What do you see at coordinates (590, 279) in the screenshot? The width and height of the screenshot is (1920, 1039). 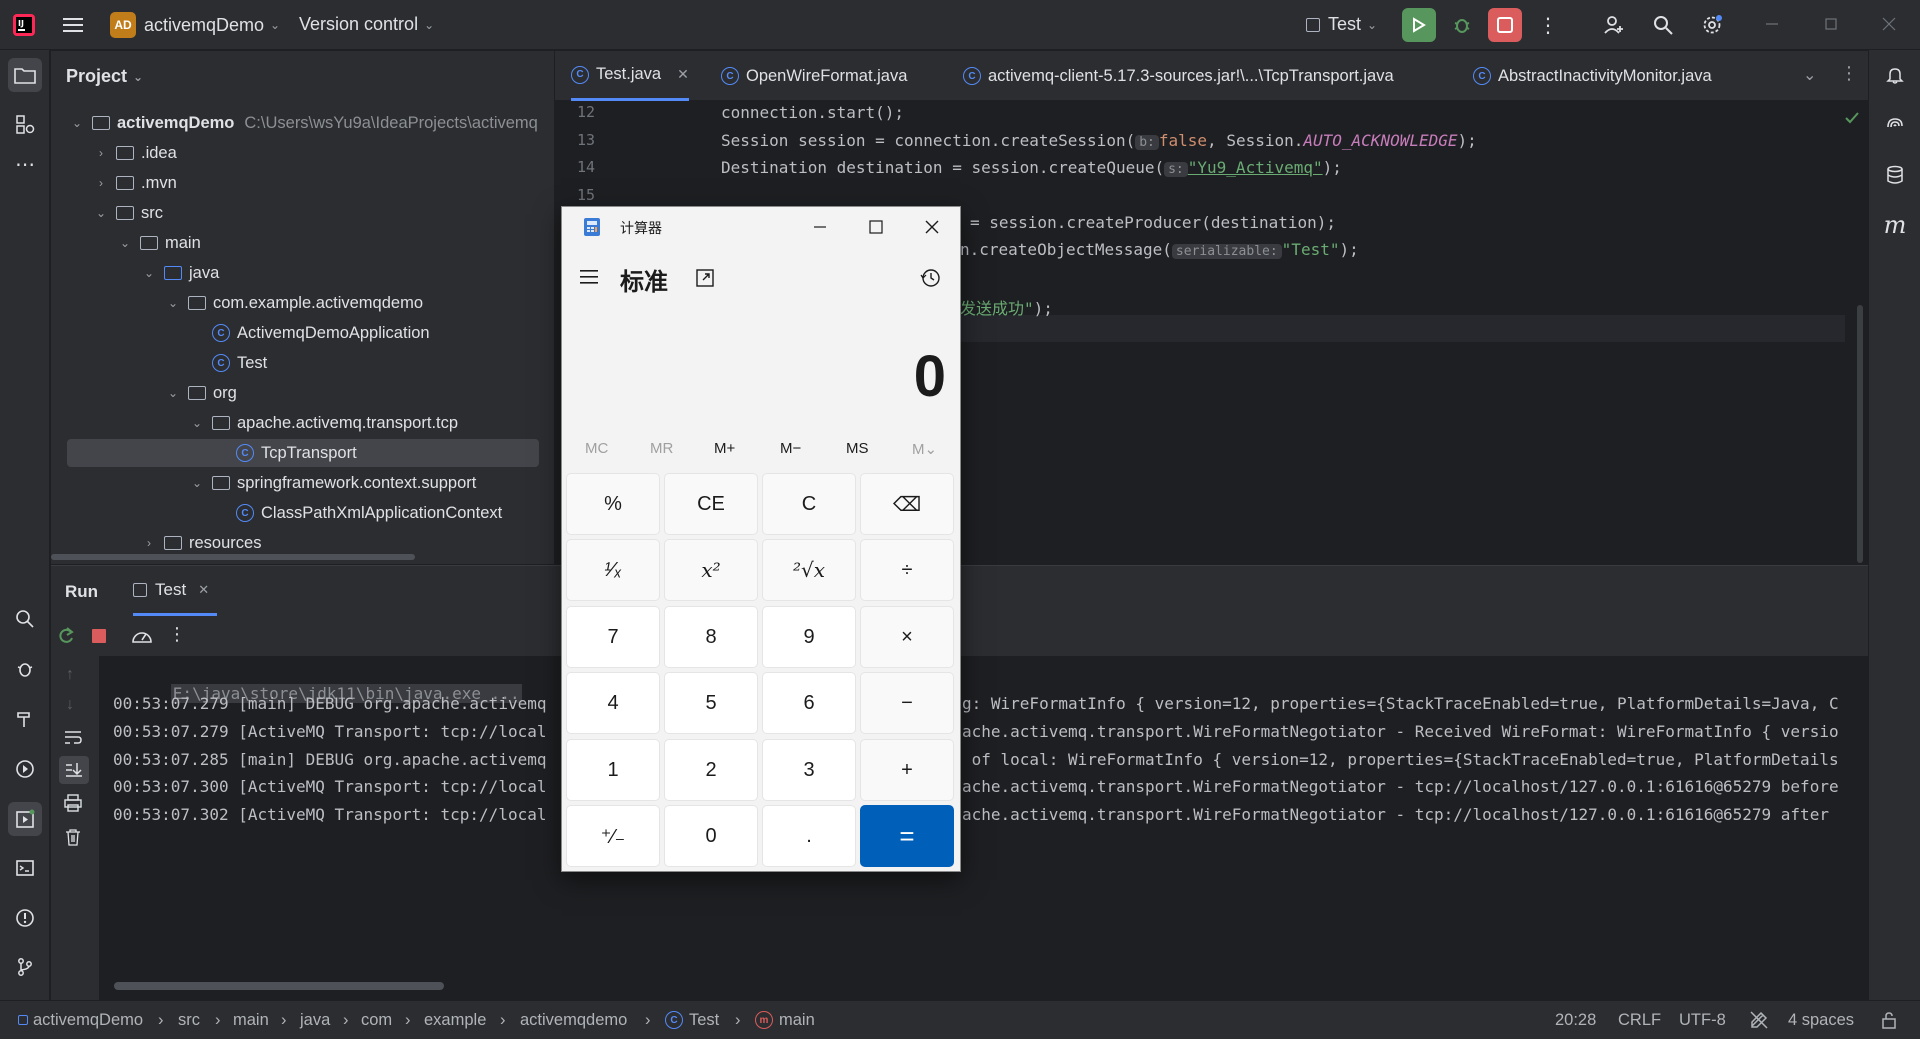 I see `calculator-nav-menu-icon` at bounding box center [590, 279].